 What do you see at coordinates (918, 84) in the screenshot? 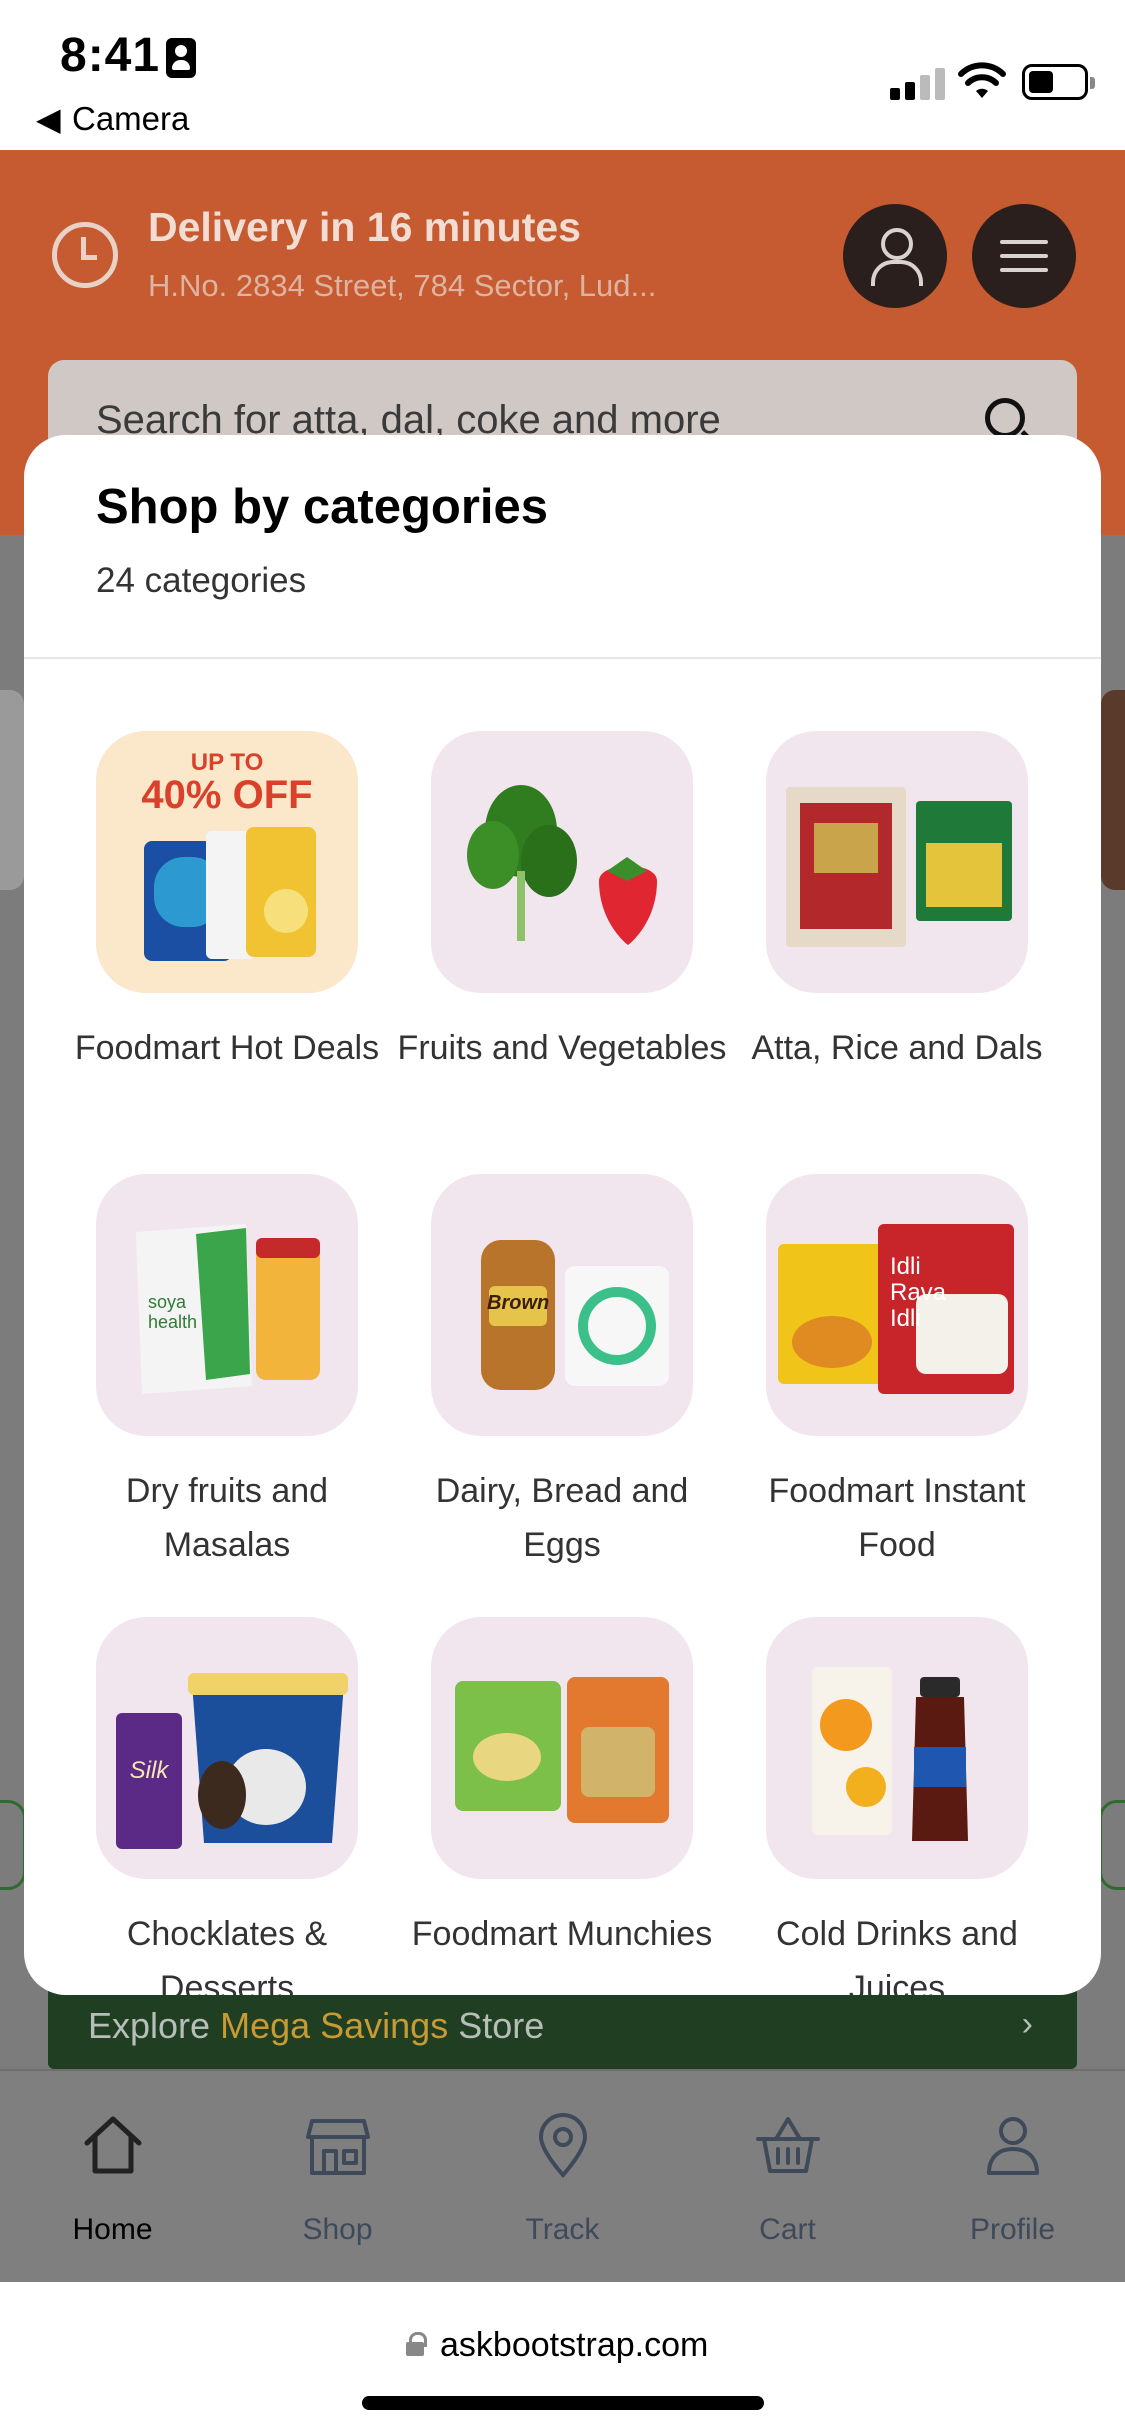
I see `cellular-signal-icon` at bounding box center [918, 84].